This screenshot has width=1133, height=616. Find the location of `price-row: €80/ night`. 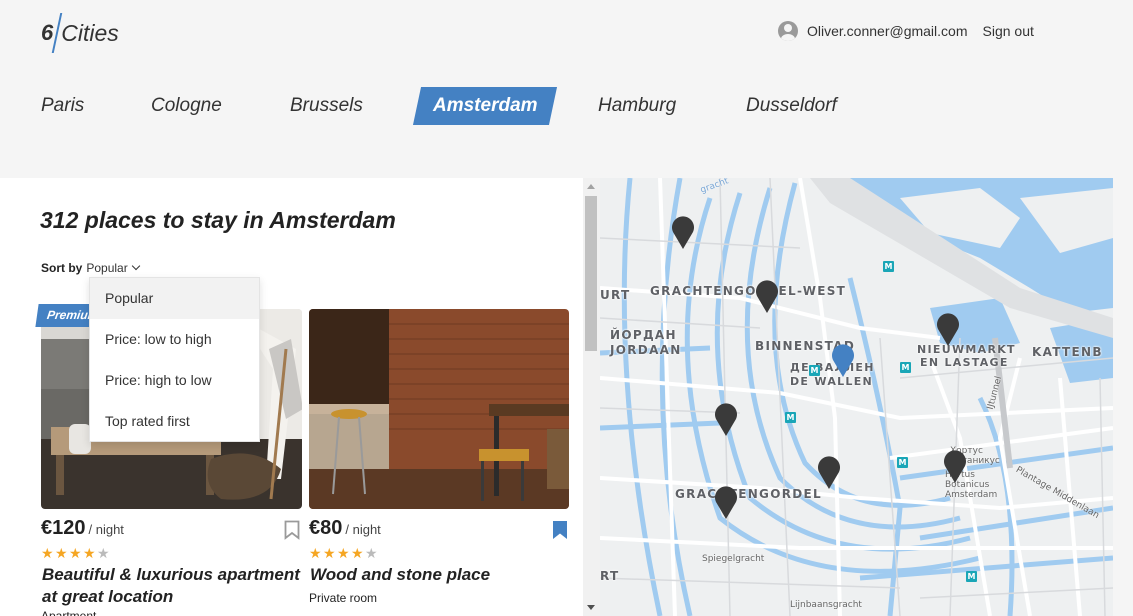

price-row: €80/ night is located at coordinates (439, 530).